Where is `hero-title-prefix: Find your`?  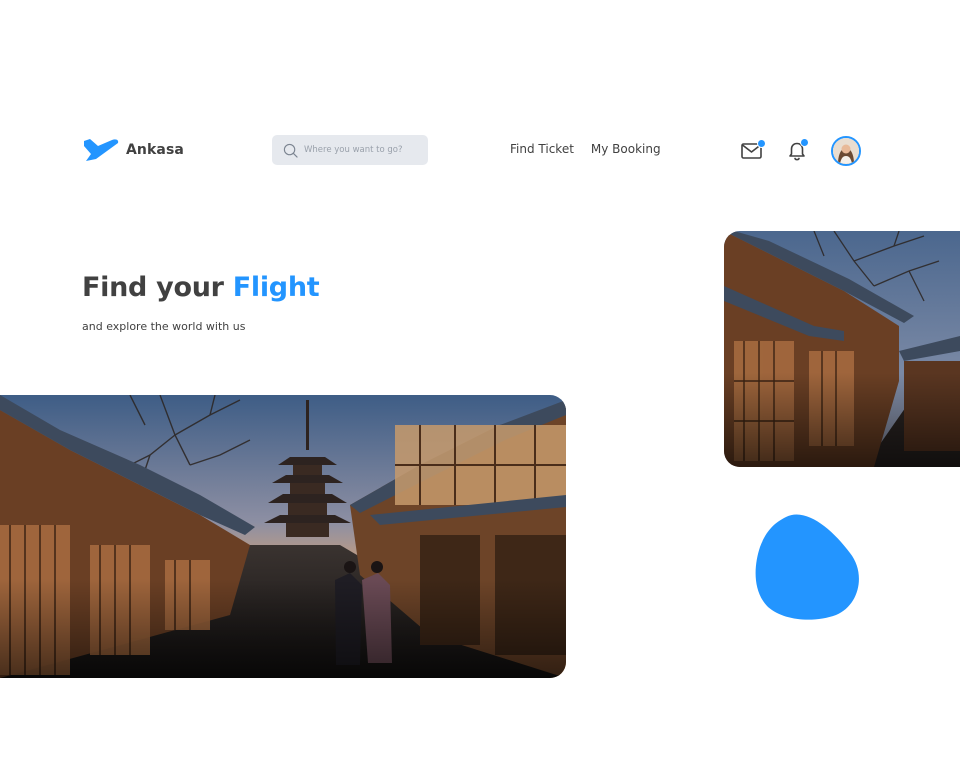 hero-title-prefix: Find your is located at coordinates (157, 287).